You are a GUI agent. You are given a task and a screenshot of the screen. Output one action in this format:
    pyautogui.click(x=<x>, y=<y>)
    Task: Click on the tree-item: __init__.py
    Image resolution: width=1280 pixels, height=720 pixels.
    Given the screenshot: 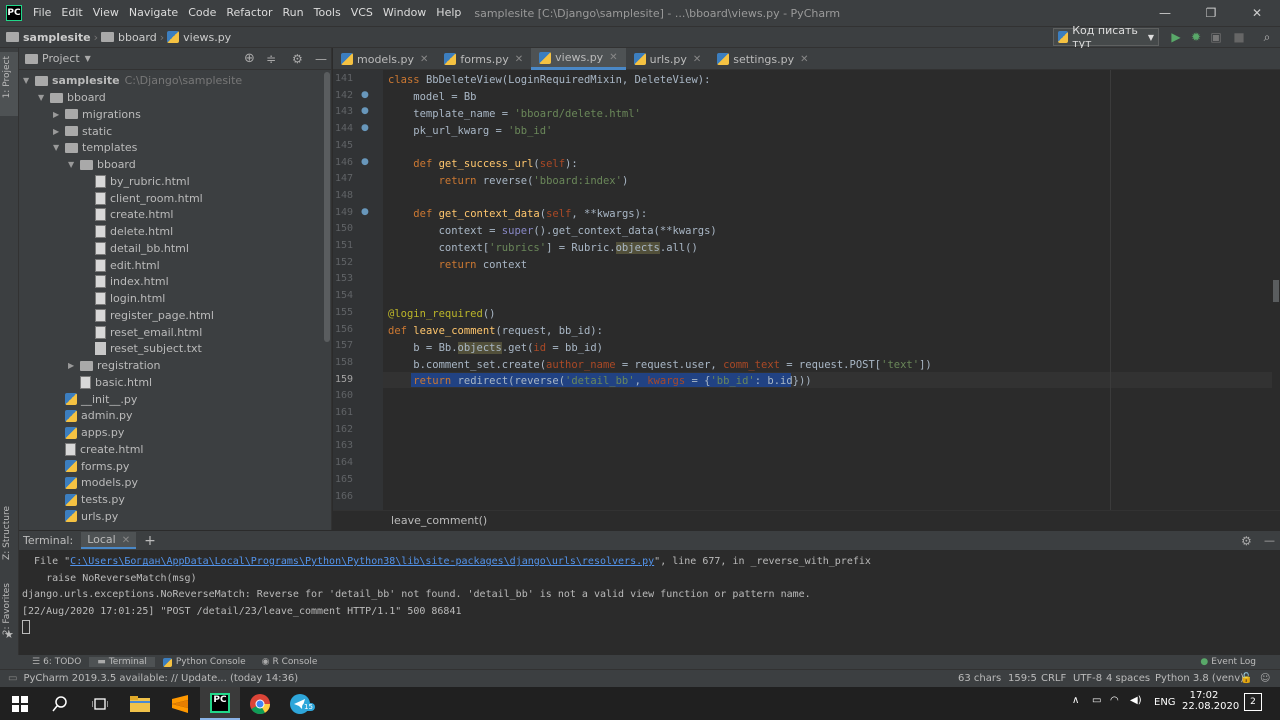 What is the action you would take?
    pyautogui.click(x=95, y=399)
    